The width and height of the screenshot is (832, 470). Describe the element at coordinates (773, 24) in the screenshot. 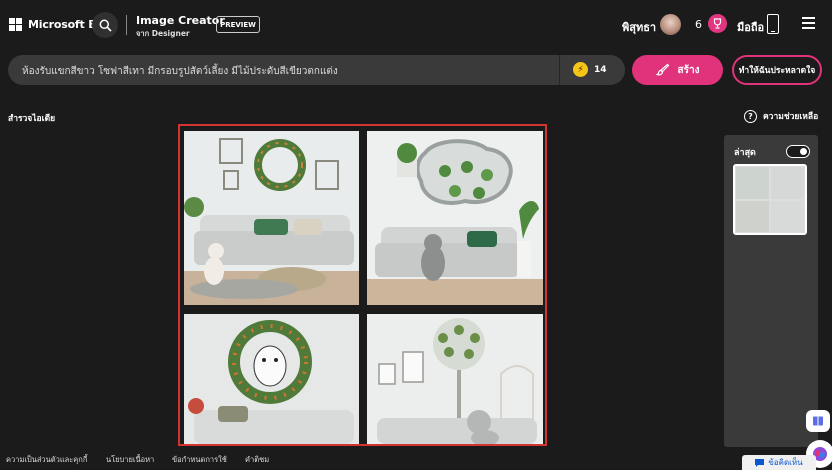

I see `mobile-phone-icon` at that location.